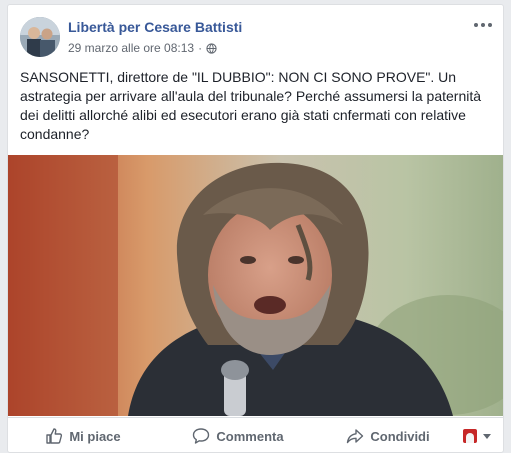 This screenshot has width=511, height=453. Describe the element at coordinates (155, 27) in the screenshot. I see `page-name-link: Libertà per Cesare Battisti` at that location.